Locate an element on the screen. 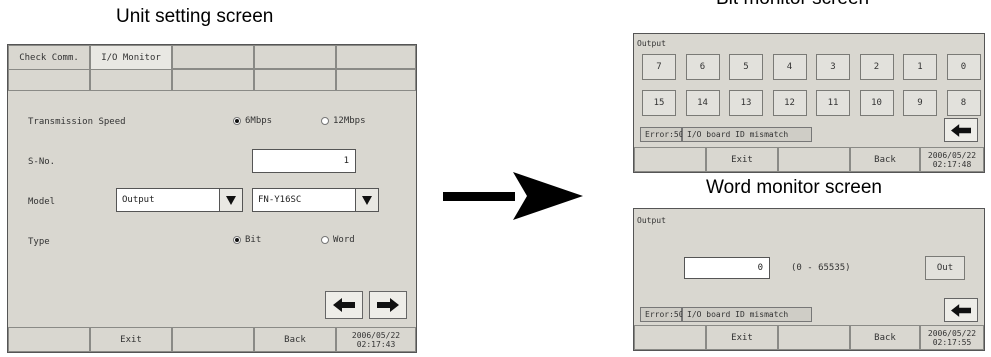 The height and width of the screenshot is (357, 991). word-value: 0 is located at coordinates (760, 268).